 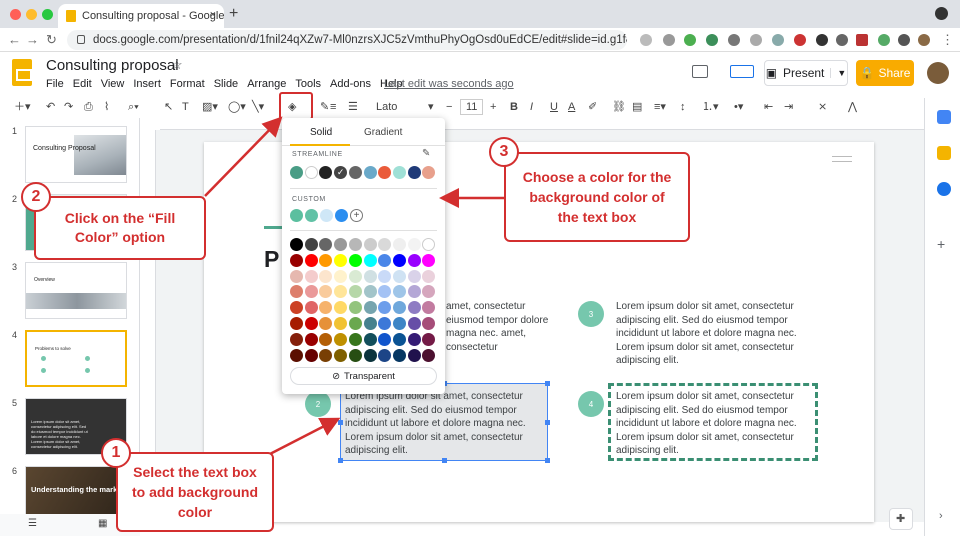 What do you see at coordinates (304, 437) in the screenshot?
I see `arrow-to-text-box` at bounding box center [304, 437].